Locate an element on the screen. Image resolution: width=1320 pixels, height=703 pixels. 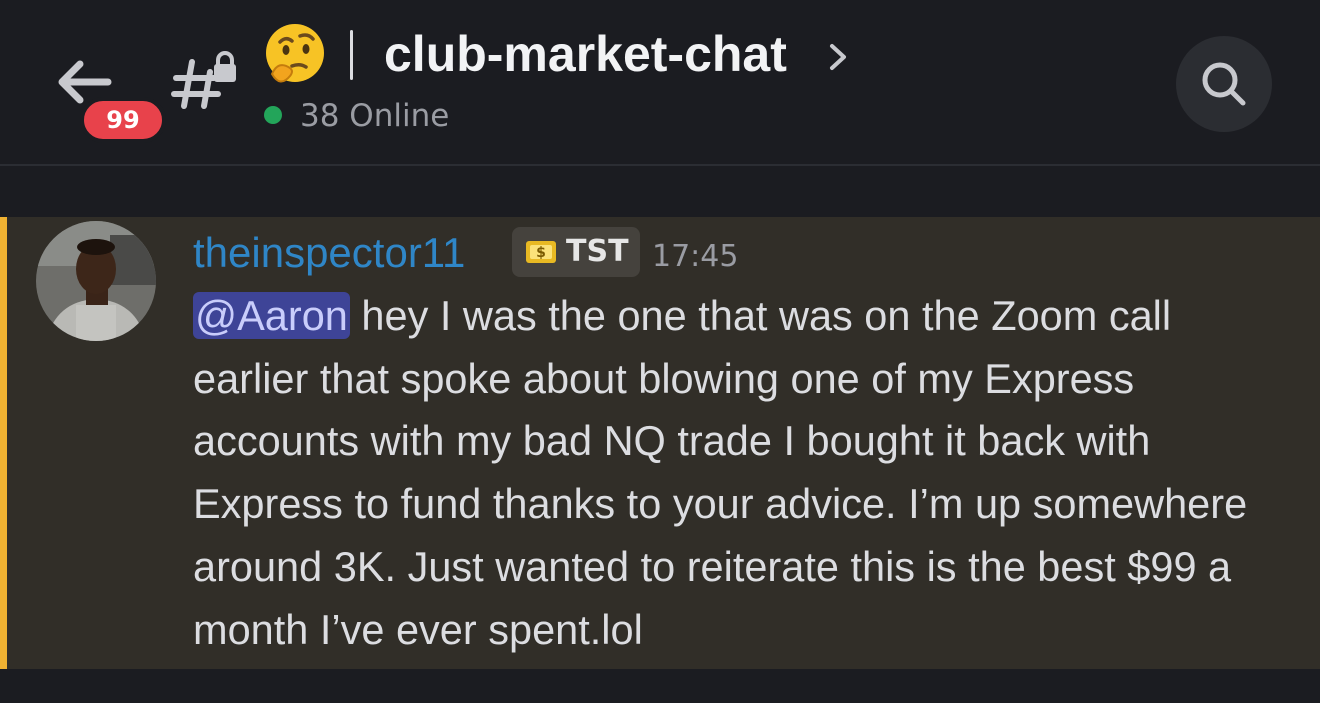
locked-channel-icon is located at coordinates (206, 80).